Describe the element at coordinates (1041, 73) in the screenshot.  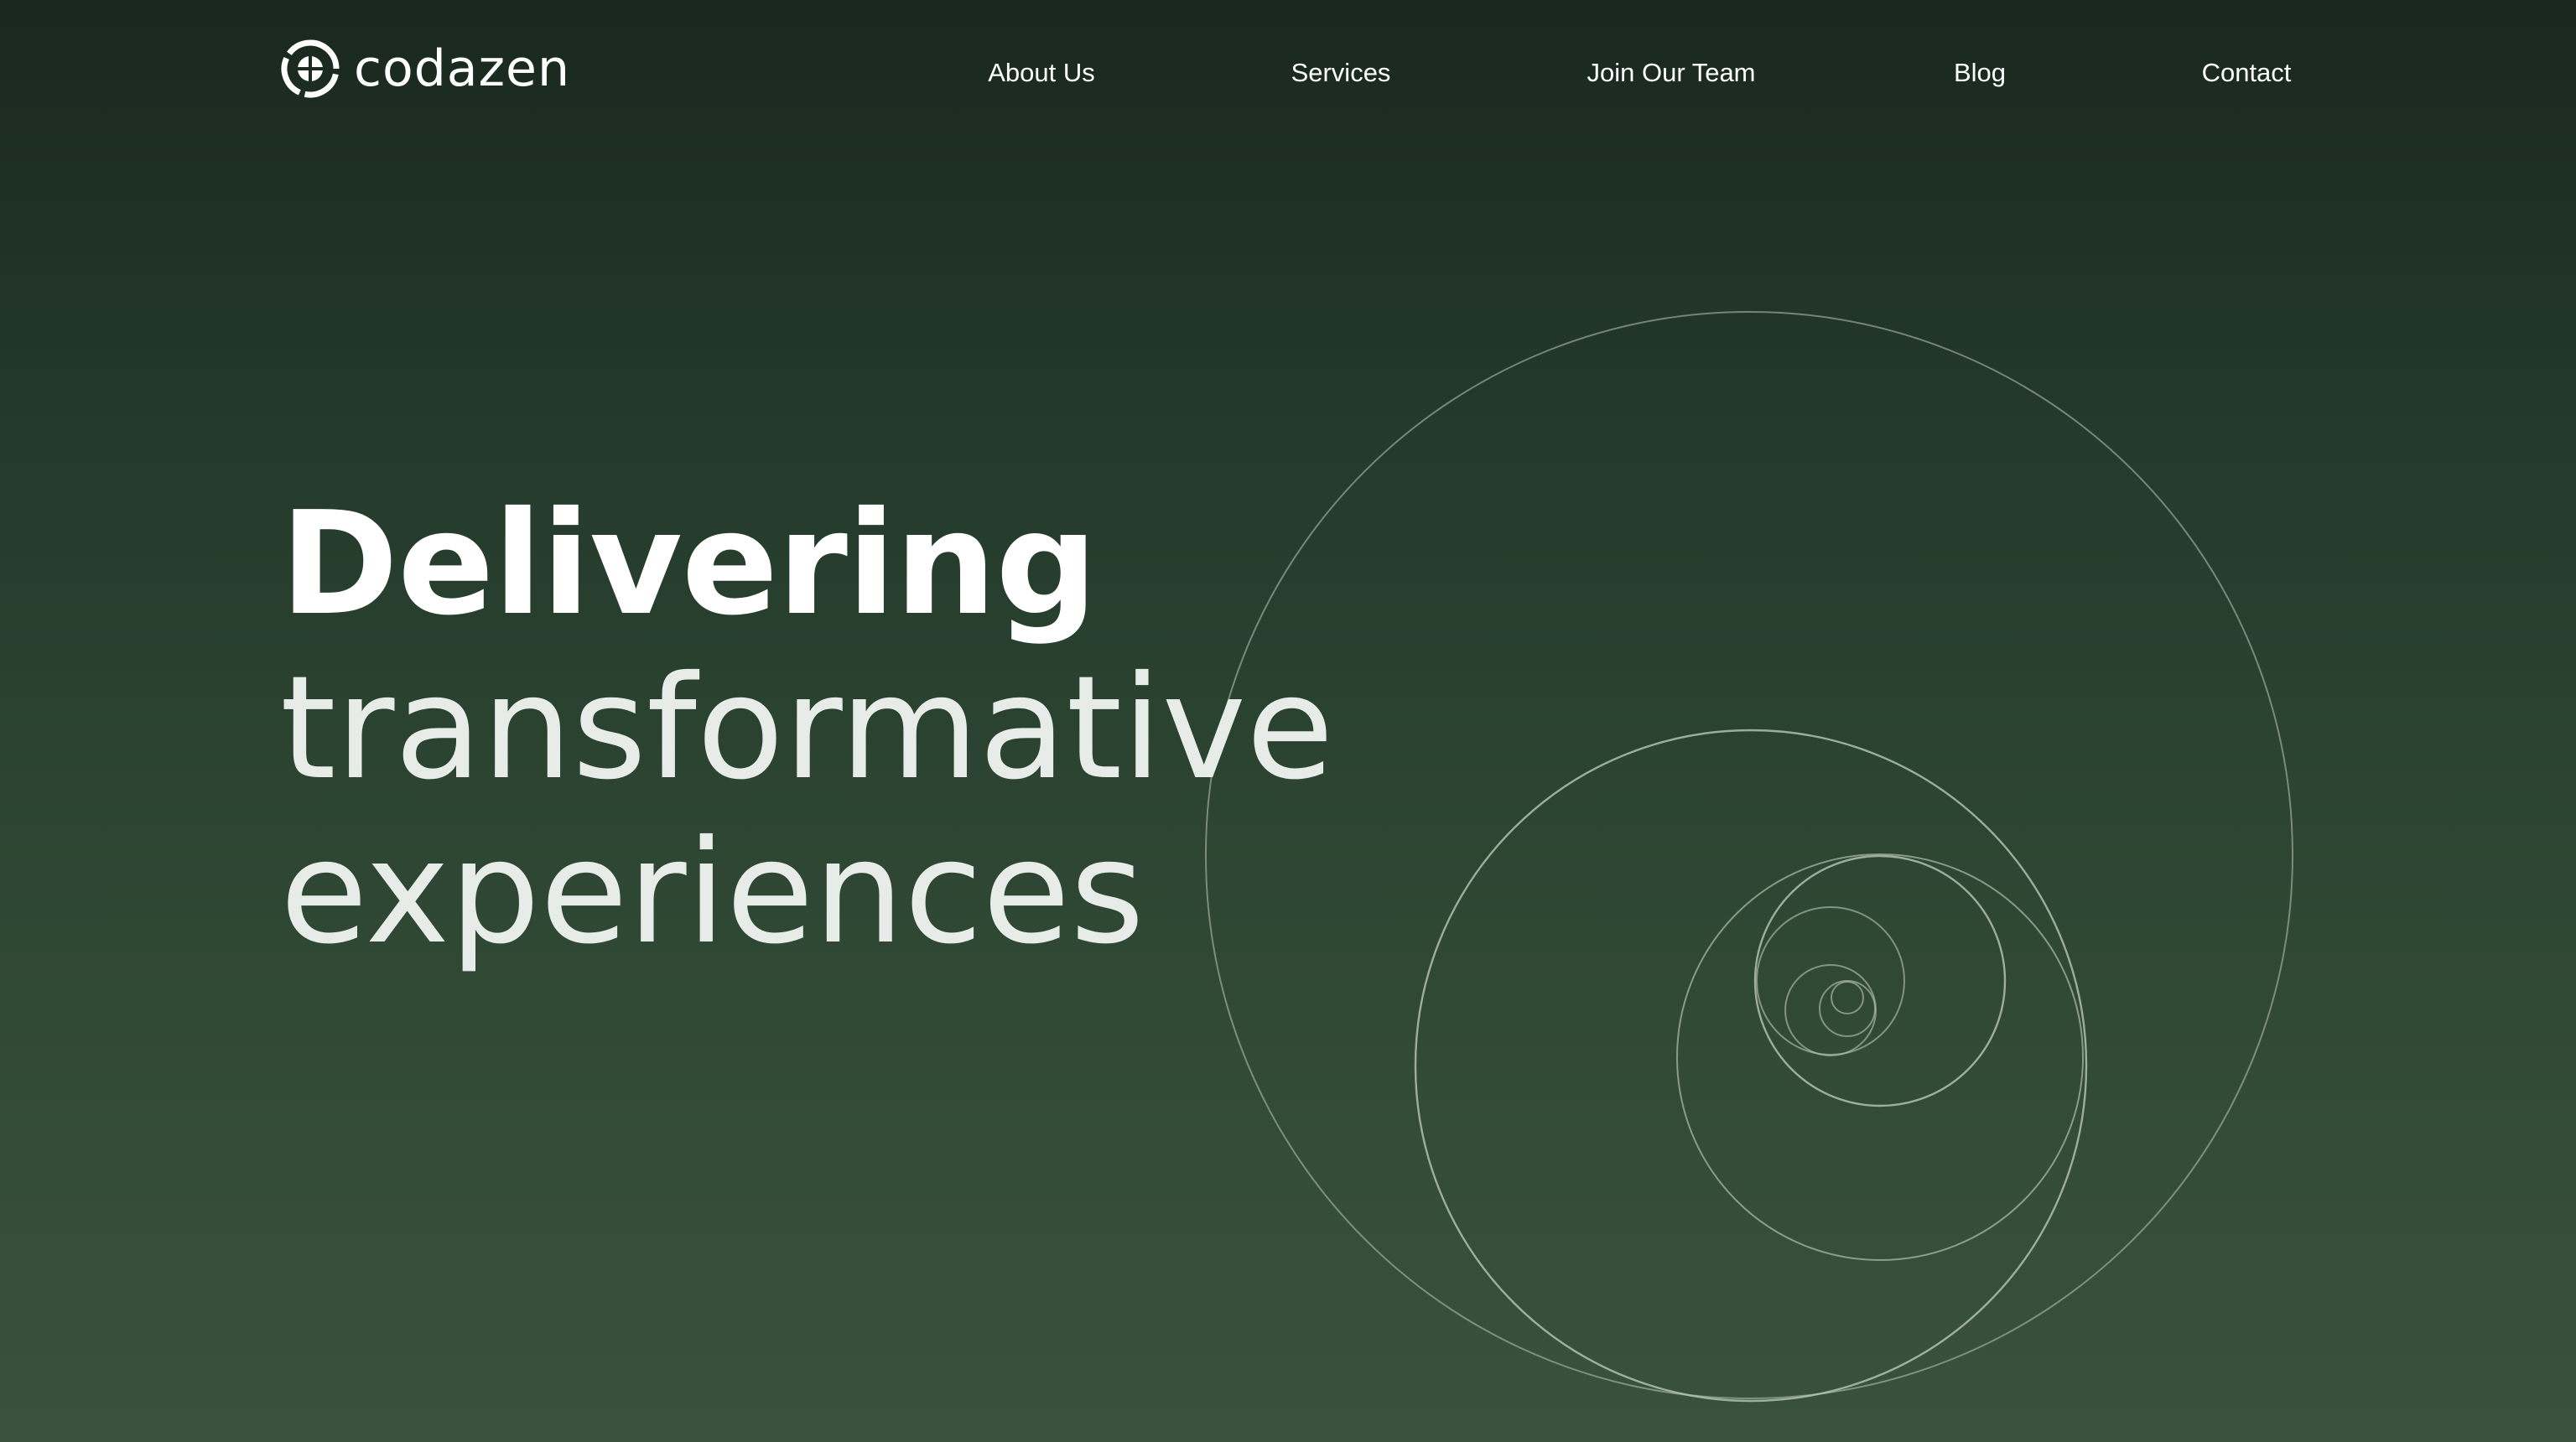
I see `nav-link-about-us: About Us` at that location.